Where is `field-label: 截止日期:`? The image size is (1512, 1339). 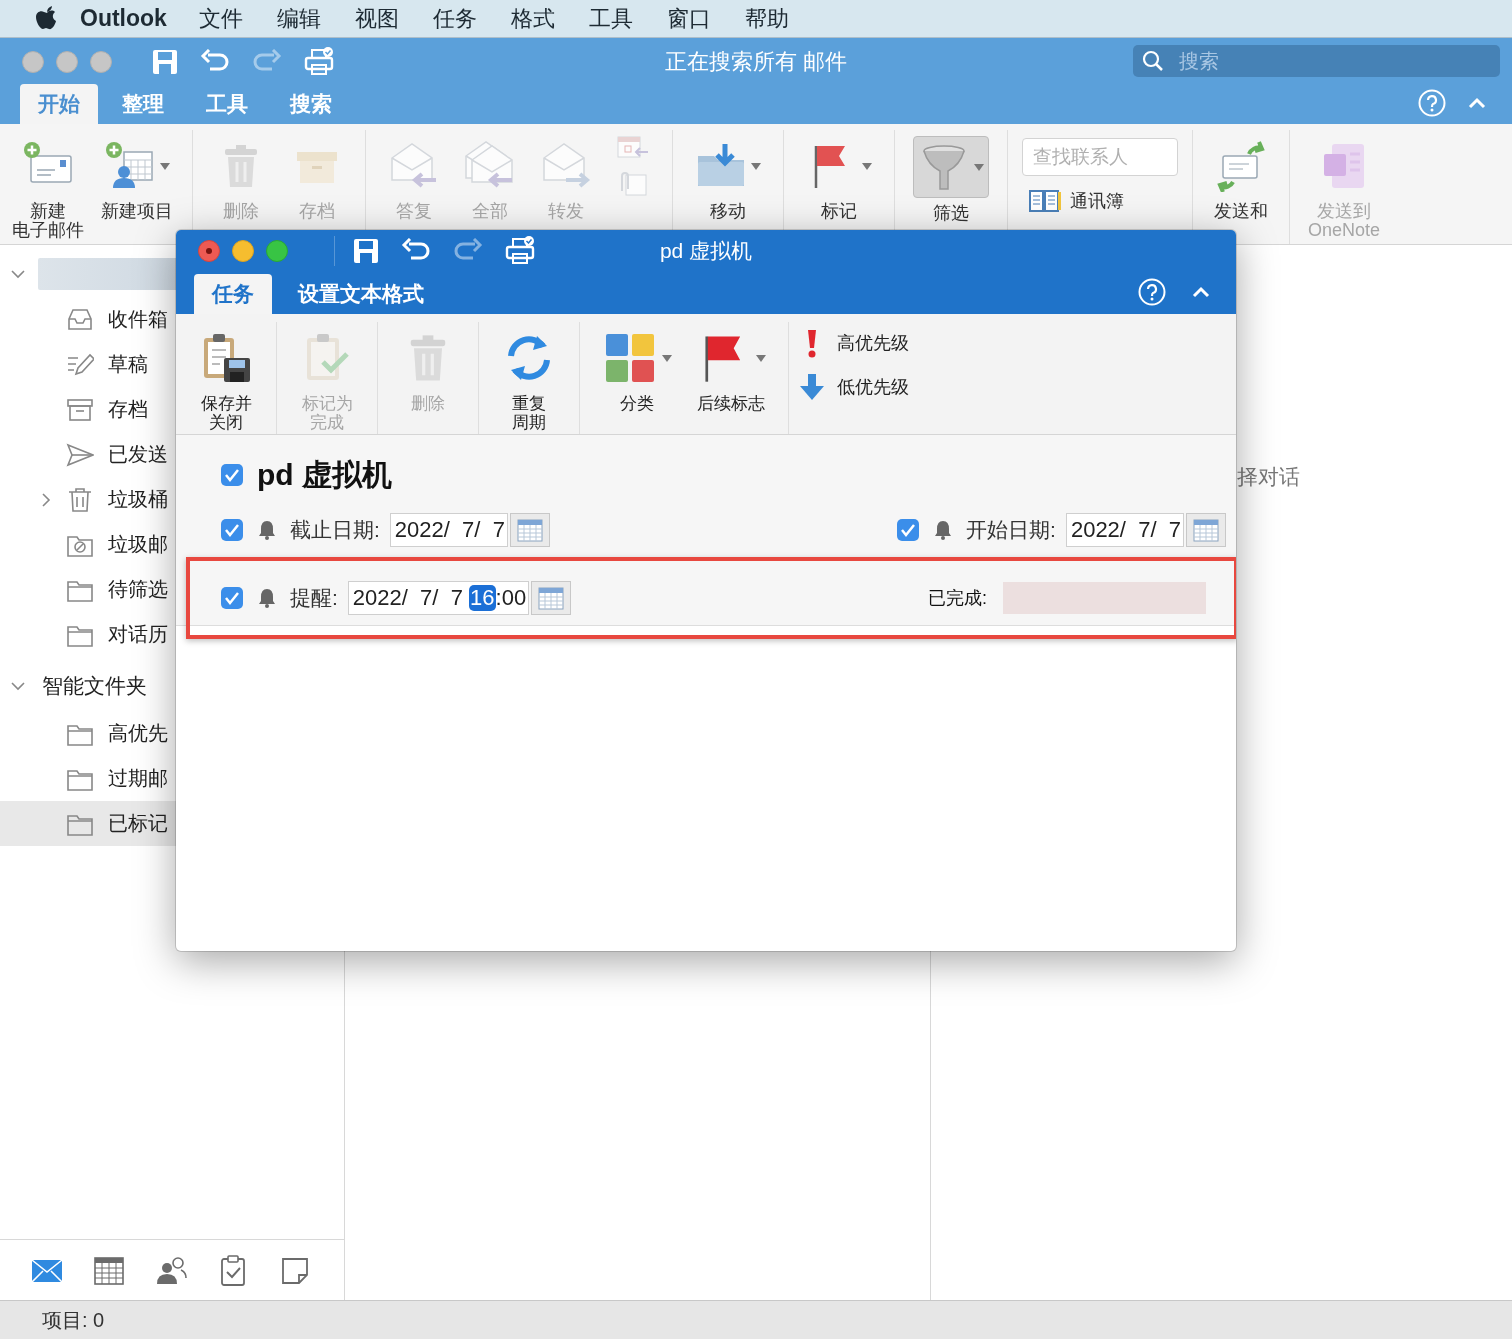
field-label: 截止日期: is located at coordinates (335, 530).